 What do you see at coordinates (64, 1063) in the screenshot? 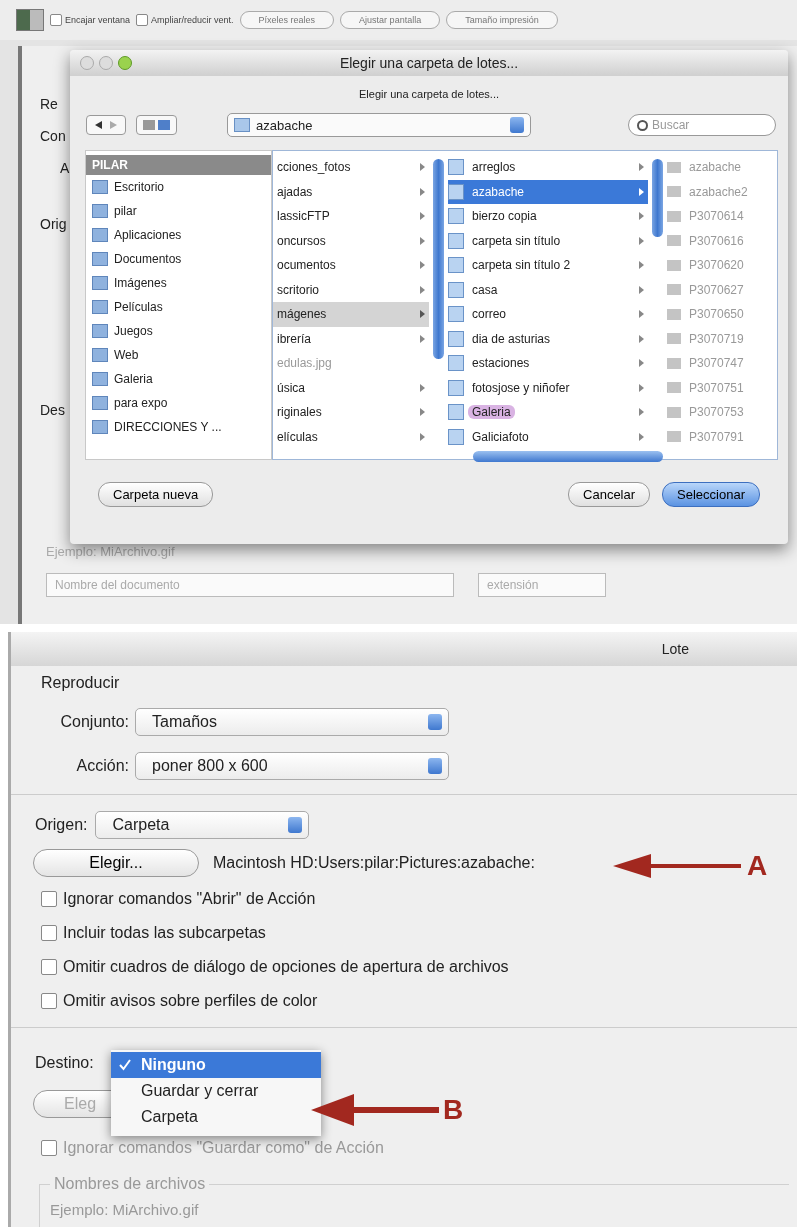
I see `field-label: Destino:` at bounding box center [64, 1063].